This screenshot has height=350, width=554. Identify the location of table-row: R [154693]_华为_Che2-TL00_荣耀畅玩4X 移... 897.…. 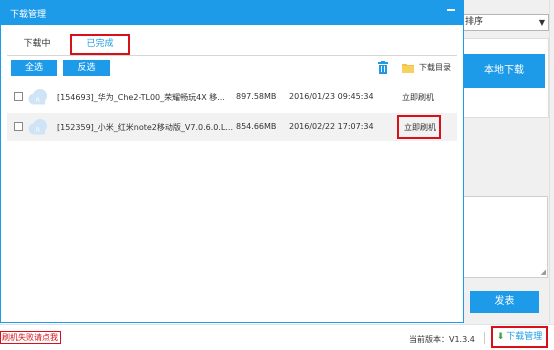
(232, 97).